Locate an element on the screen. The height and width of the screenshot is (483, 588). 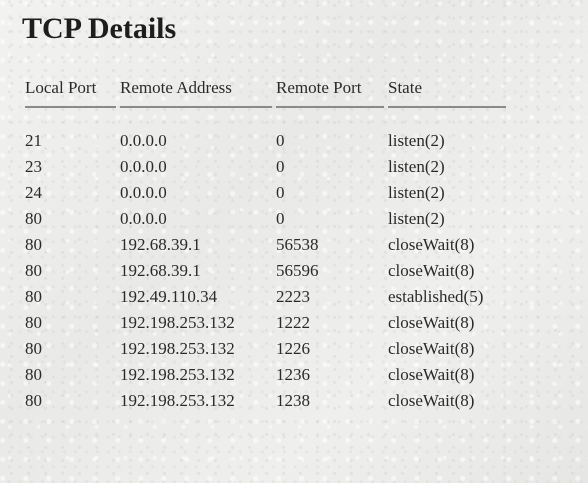
column-header-local-port: Local Port is located at coordinates (70, 93).